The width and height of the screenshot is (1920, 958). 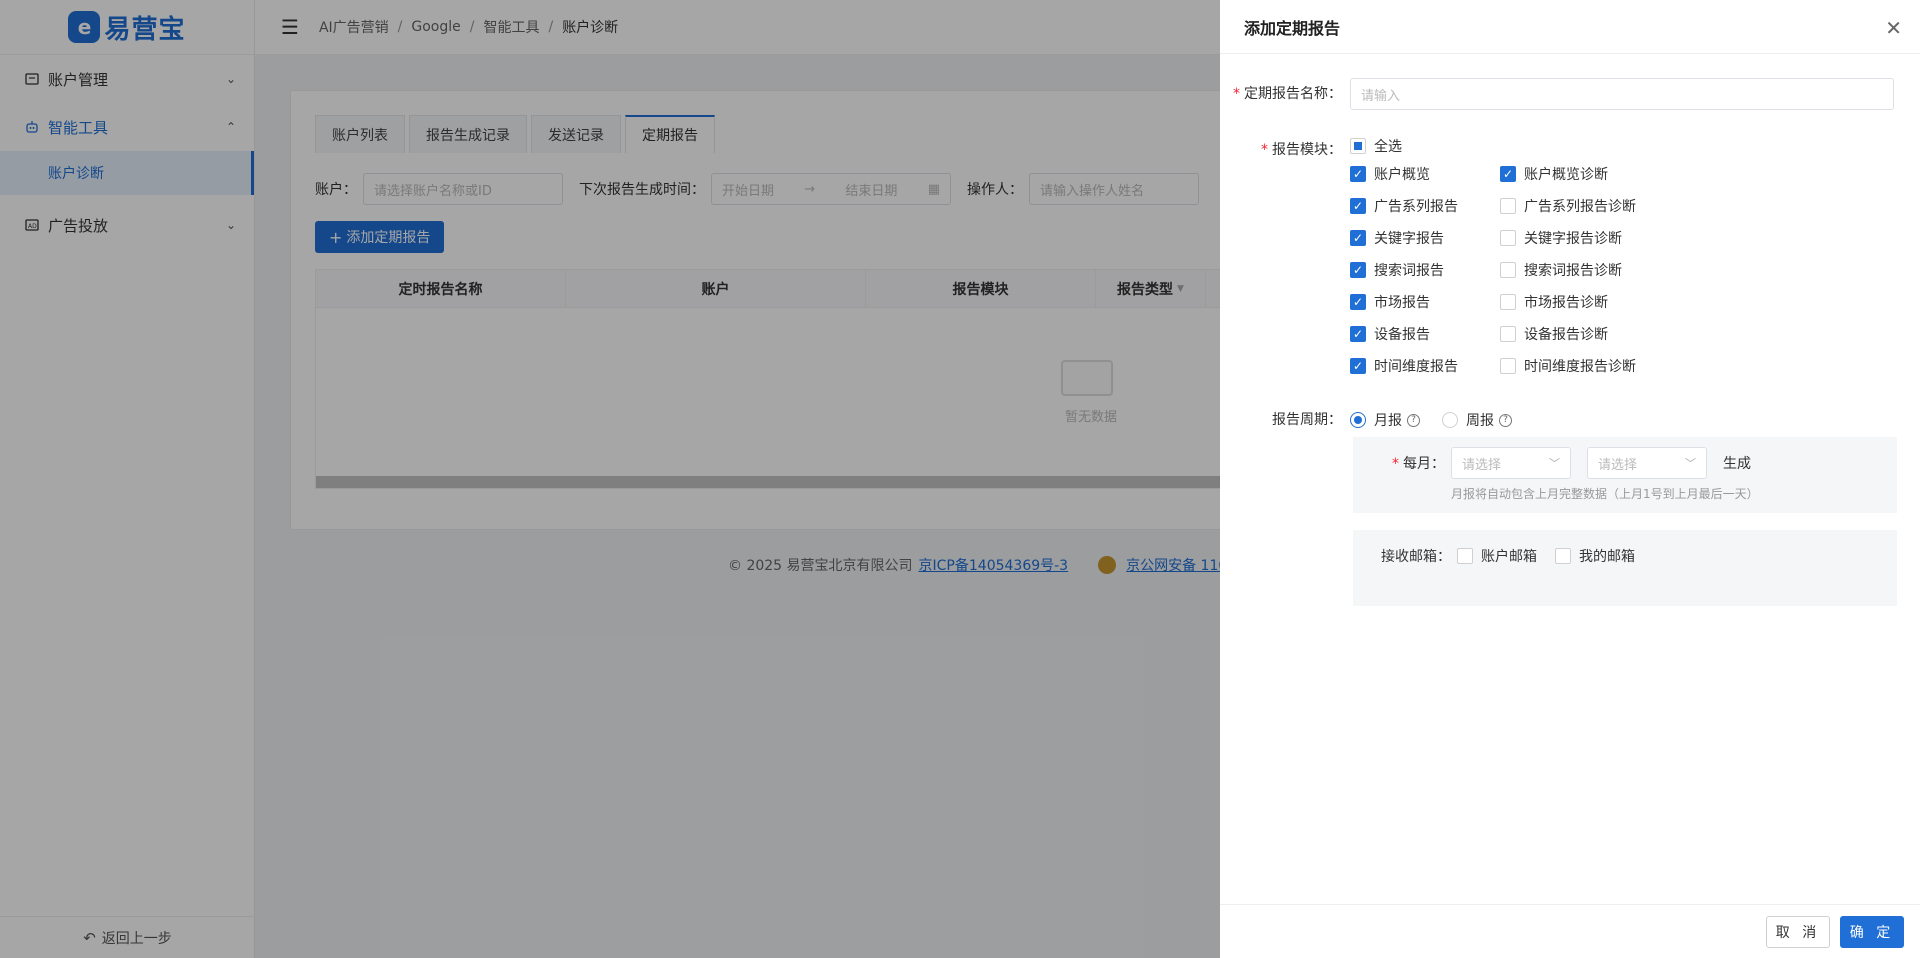 I want to click on module-checkbox: ✓ 设备报告, so click(x=1425, y=334).